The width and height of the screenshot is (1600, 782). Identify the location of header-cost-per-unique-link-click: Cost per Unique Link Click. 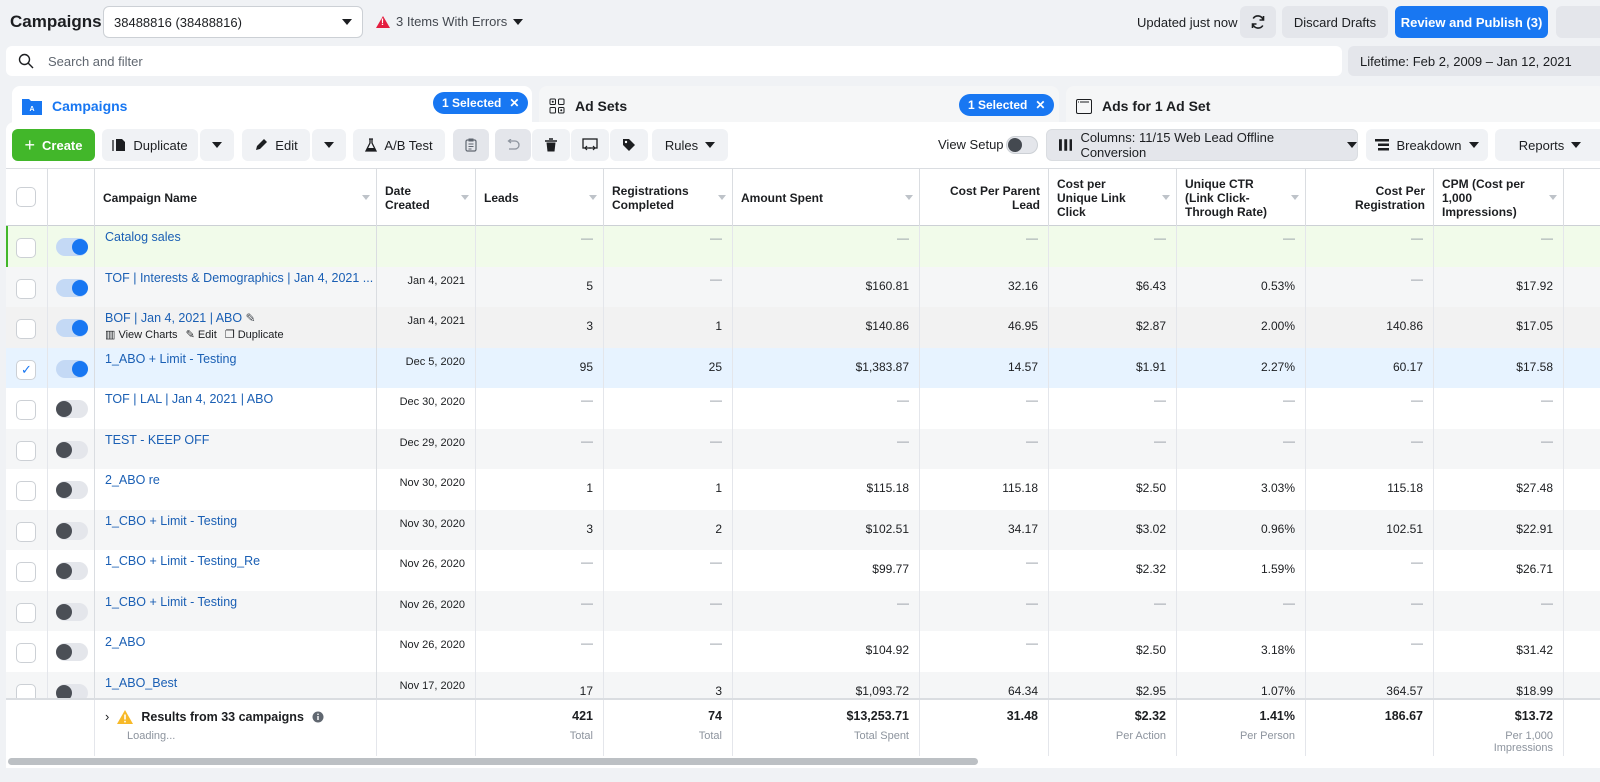
(1113, 197).